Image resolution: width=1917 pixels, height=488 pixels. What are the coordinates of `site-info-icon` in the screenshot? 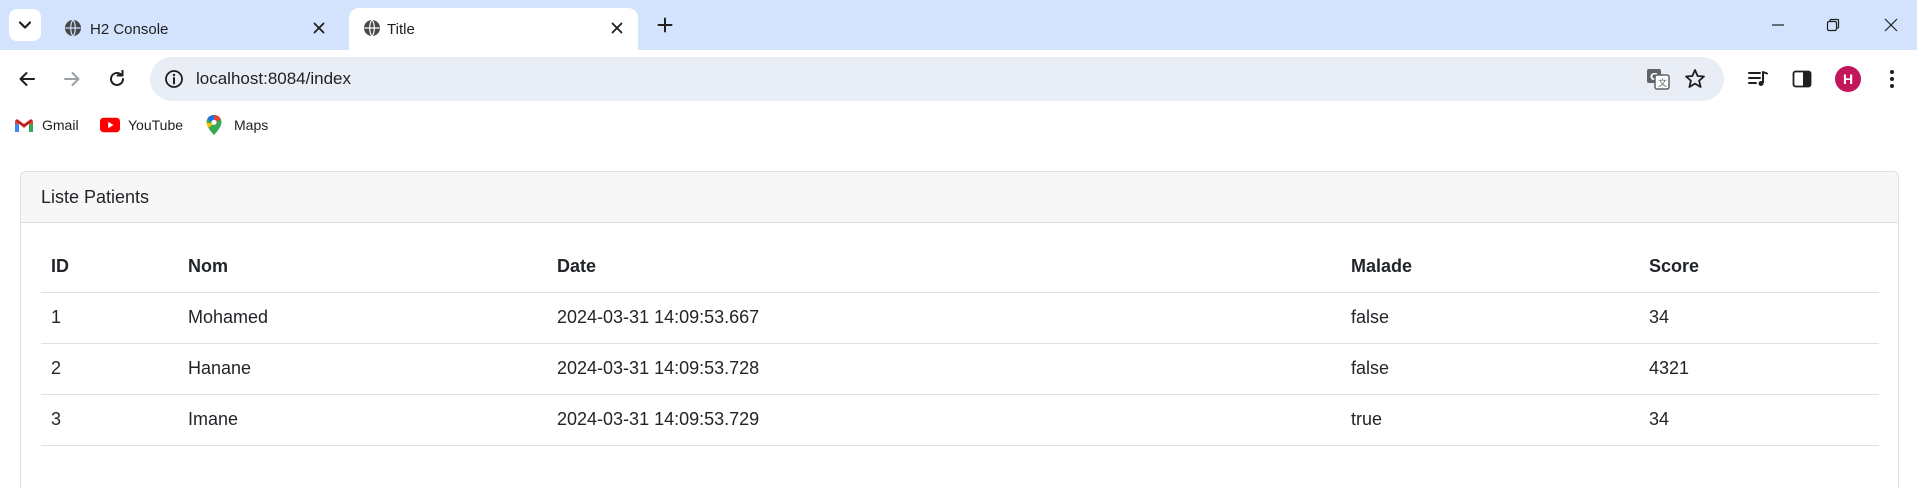 It's located at (174, 79).